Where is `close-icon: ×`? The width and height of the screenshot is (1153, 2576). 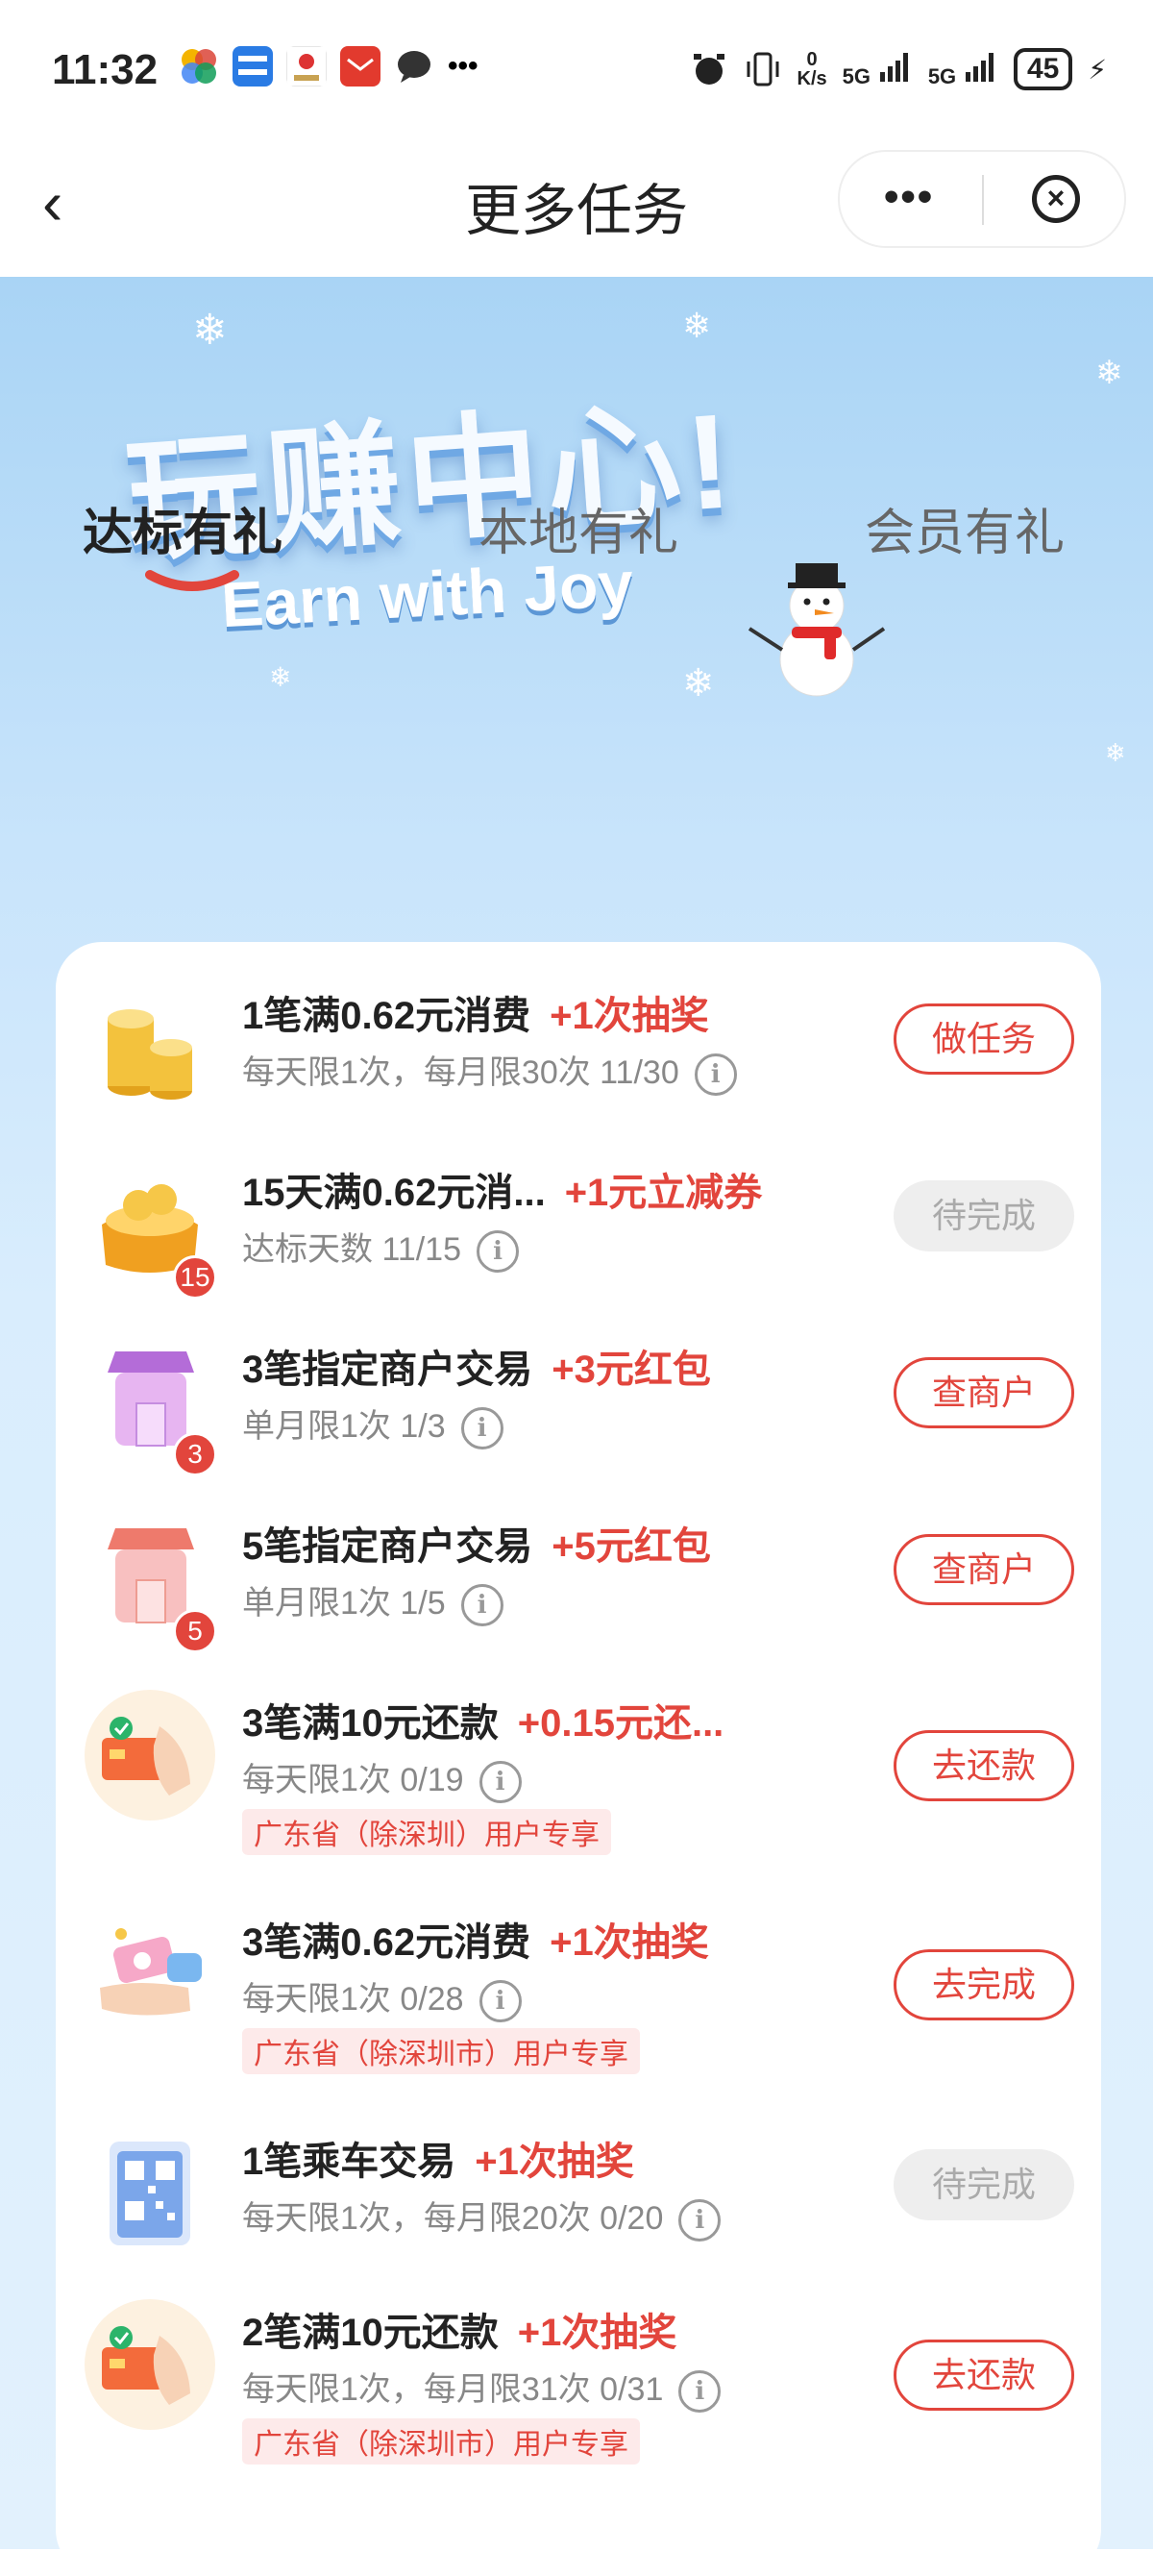 close-icon: × is located at coordinates (1056, 199).